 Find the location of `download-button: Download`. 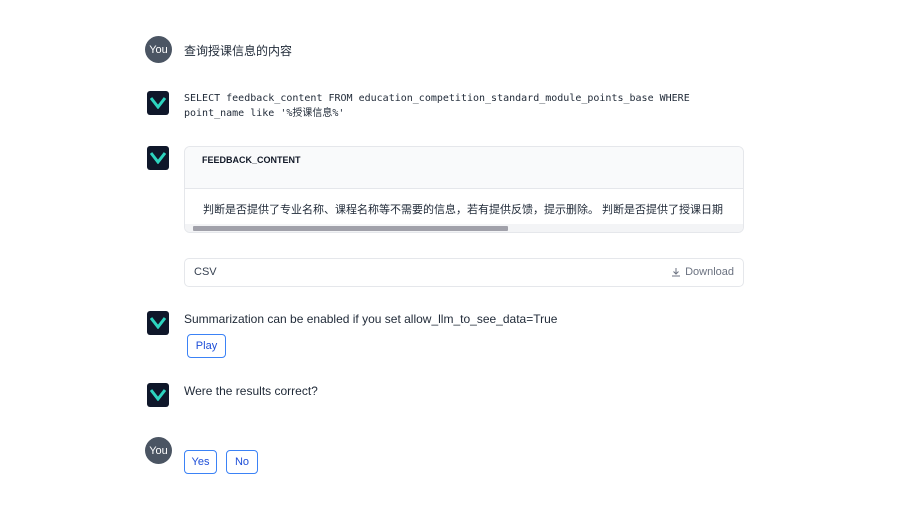

download-button: Download is located at coordinates (702, 272).